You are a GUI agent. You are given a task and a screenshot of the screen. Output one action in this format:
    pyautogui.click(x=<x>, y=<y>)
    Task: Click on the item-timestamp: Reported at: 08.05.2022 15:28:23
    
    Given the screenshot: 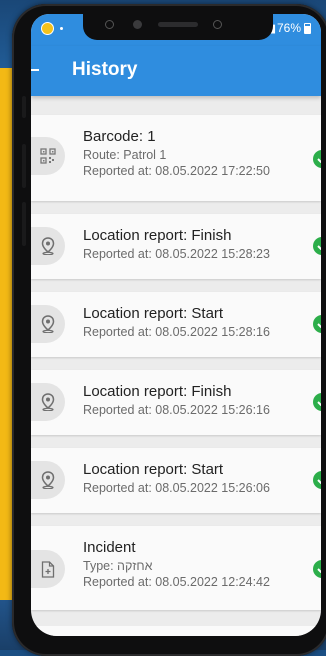 What is the action you would take?
    pyautogui.click(x=176, y=254)
    